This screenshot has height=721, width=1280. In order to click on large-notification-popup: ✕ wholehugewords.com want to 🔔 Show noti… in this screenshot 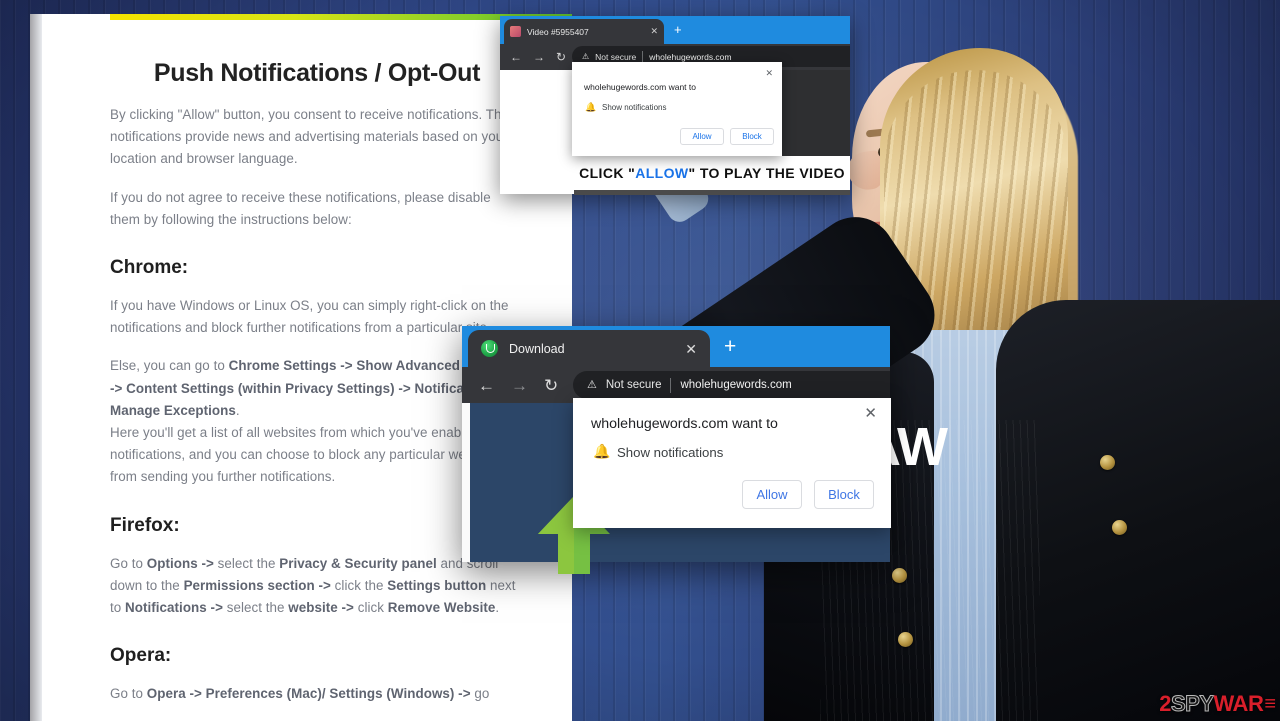, I will do `click(732, 463)`.